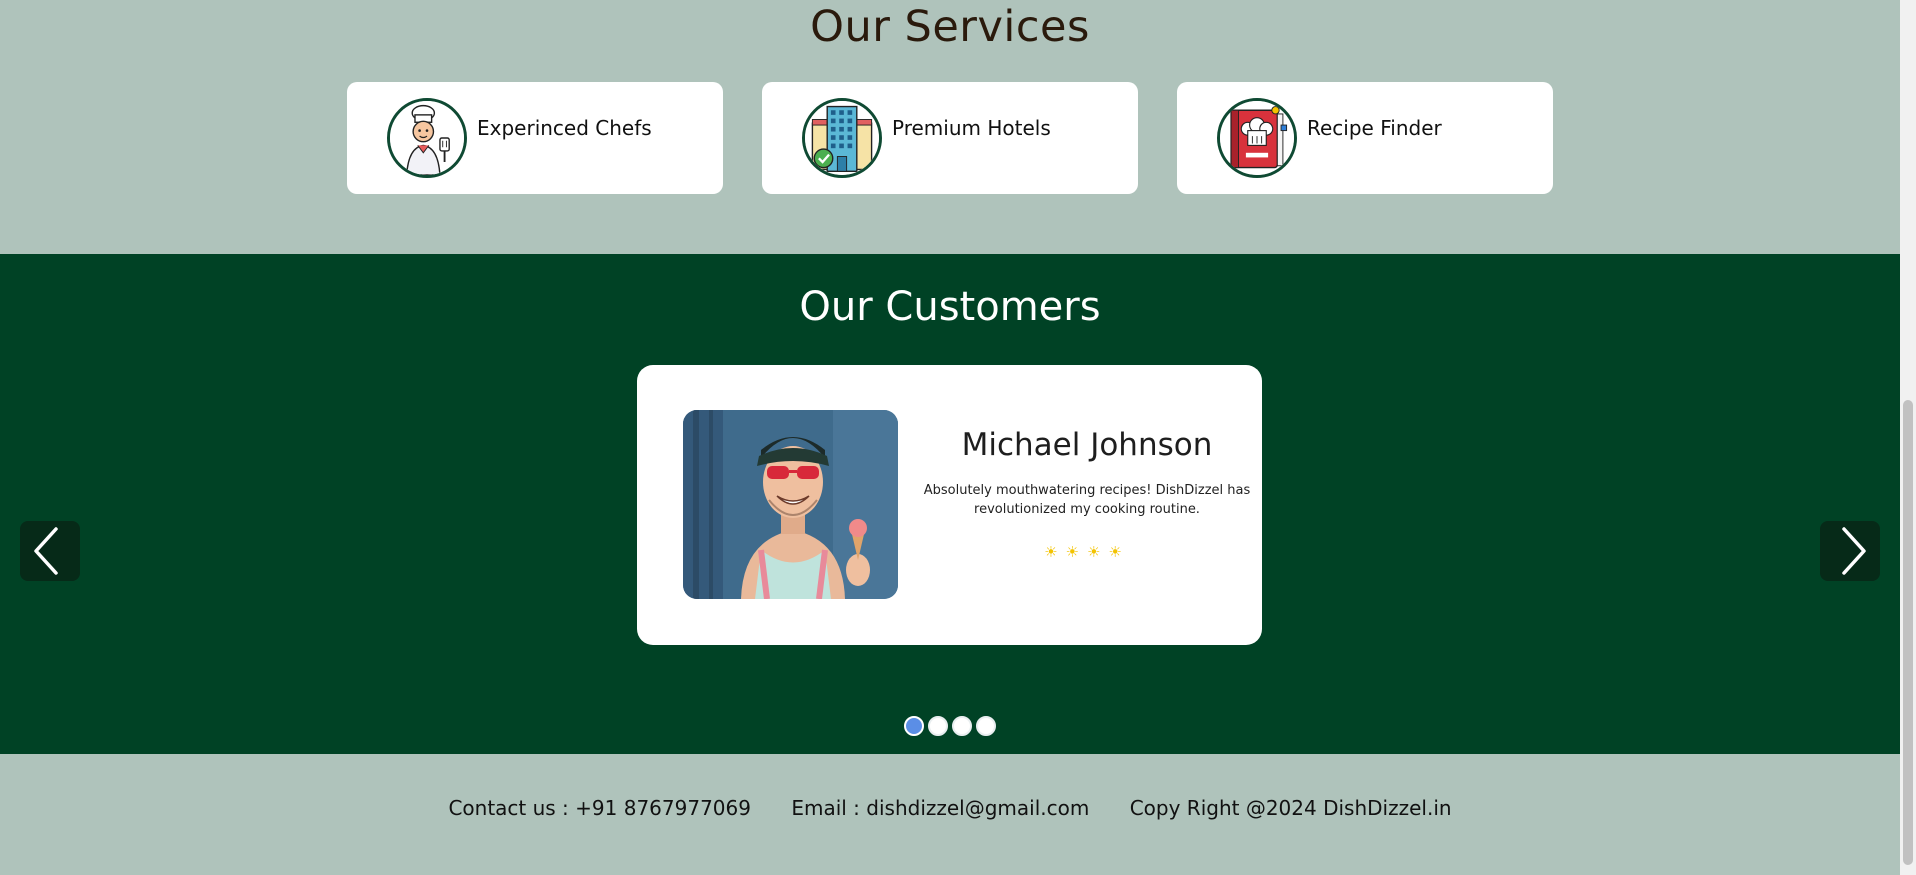  I want to click on customer-name: Michael Johnson, so click(1087, 445).